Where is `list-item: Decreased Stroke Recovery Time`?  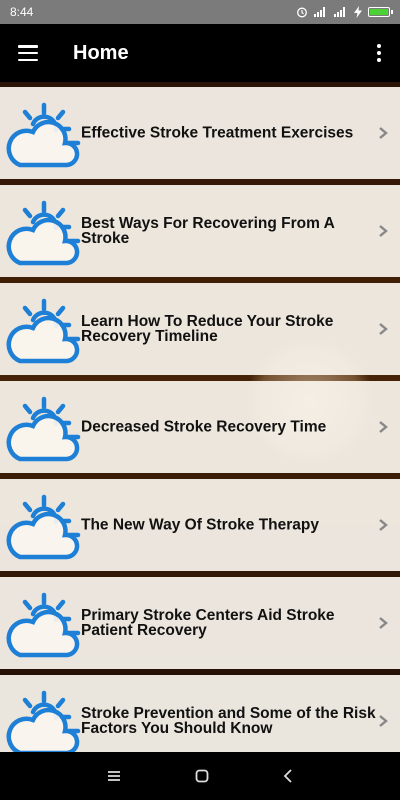 list-item: Decreased Stroke Recovery Time is located at coordinates (200, 427).